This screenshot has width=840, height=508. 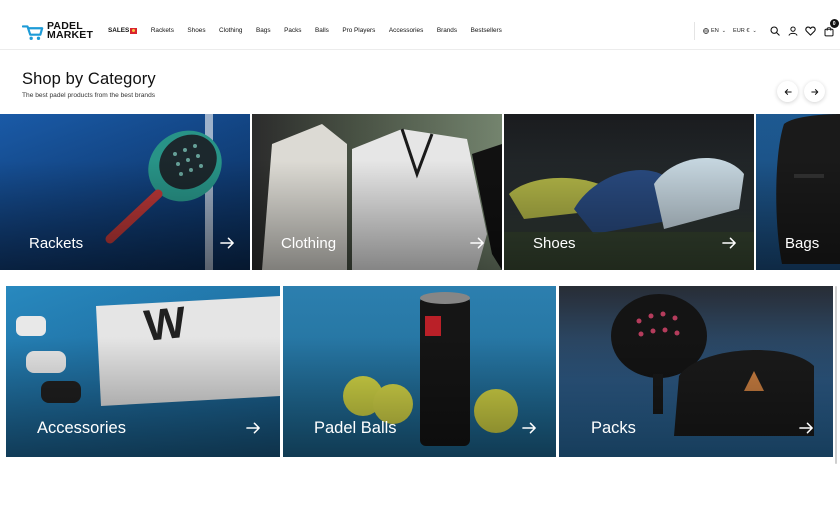 What do you see at coordinates (836, 375) in the screenshot?
I see `scrollbar` at bounding box center [836, 375].